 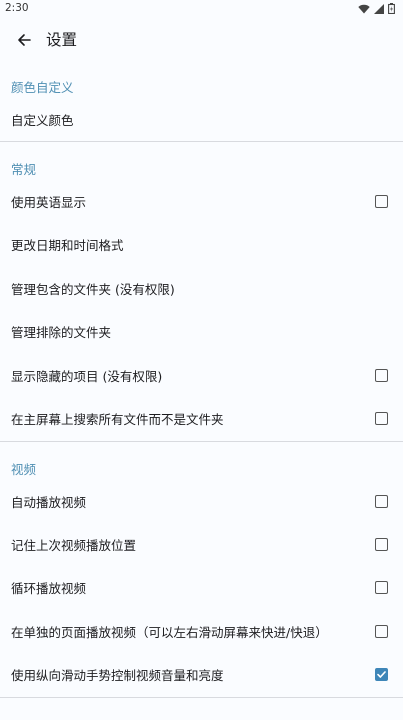 I want to click on setting-label: 显示隐藏的项目 (没有权限), so click(x=87, y=376).